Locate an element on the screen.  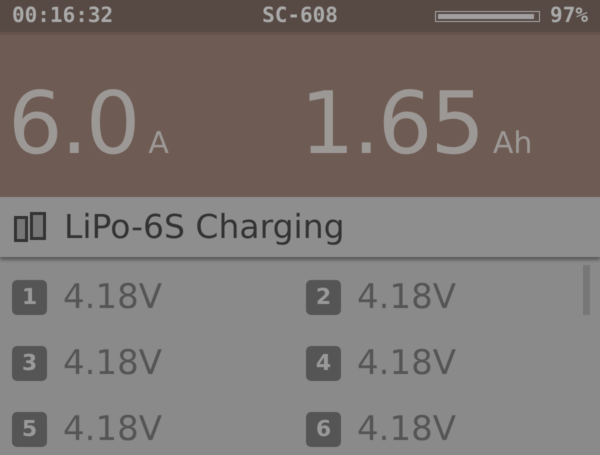
cell-number-badge: 6 is located at coordinates (323, 429).